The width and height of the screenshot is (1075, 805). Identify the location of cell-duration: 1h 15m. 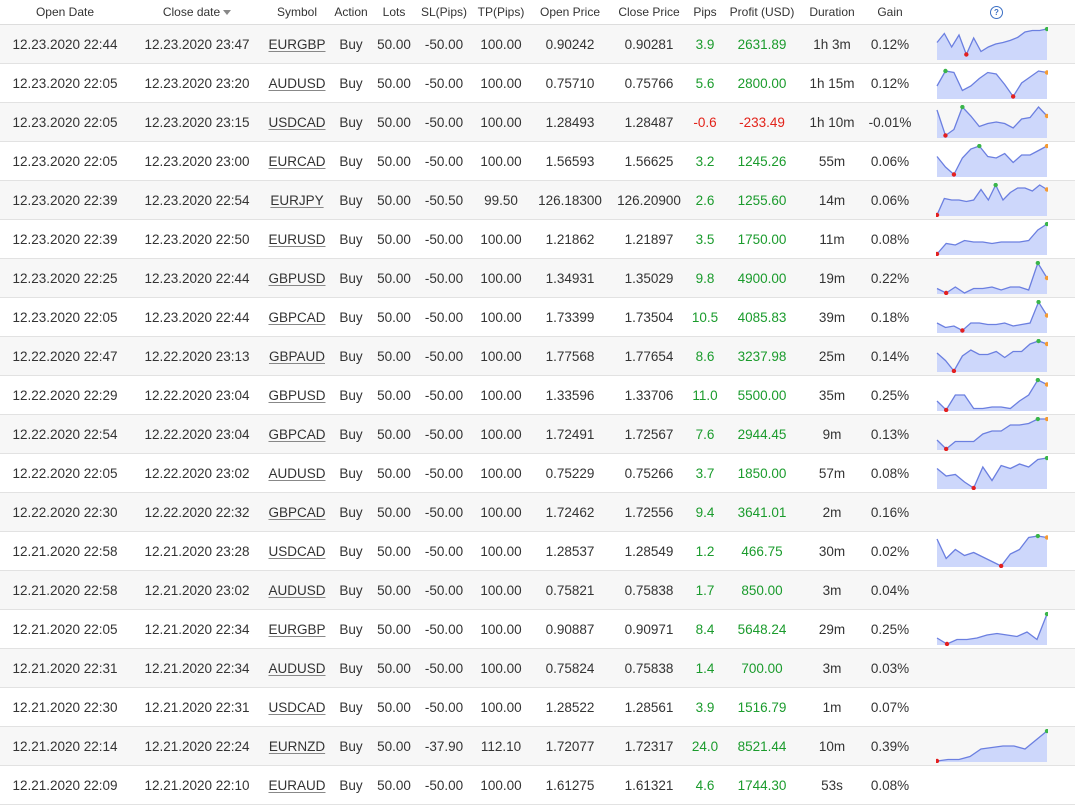
(832, 83).